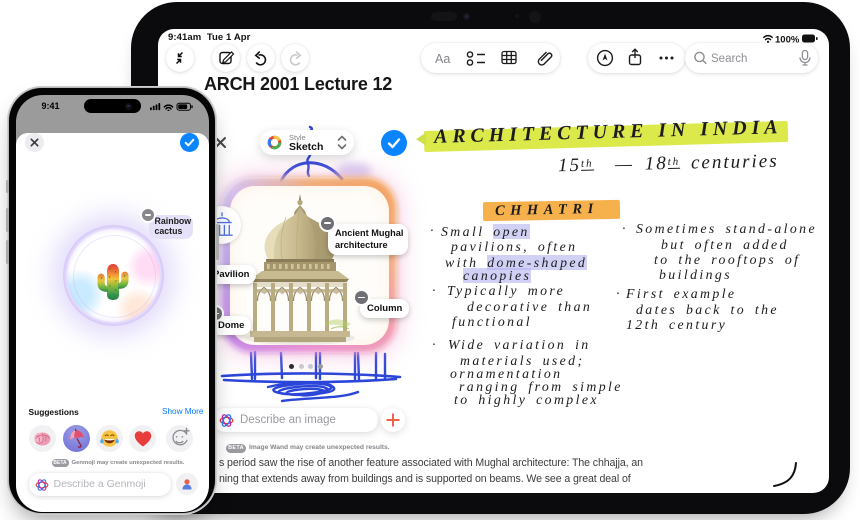 Image resolution: width=860 pixels, height=520 pixels. I want to click on svg-text: Search, so click(729, 59).